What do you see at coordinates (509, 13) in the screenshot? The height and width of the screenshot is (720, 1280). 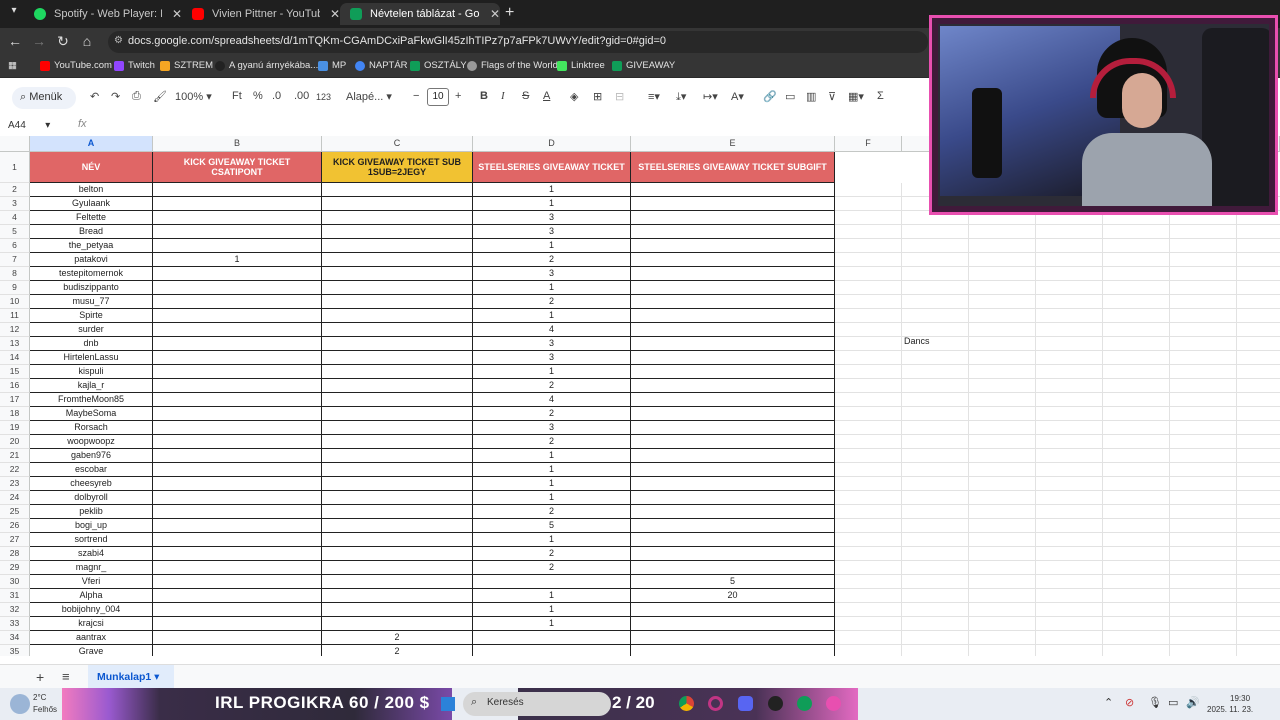 I see `new-tab-button: +` at bounding box center [509, 13].